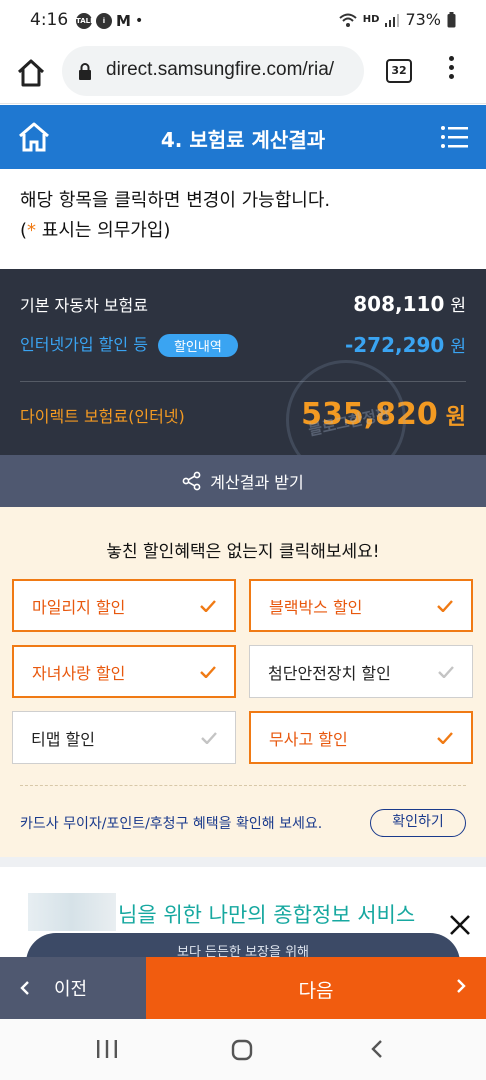 The height and width of the screenshot is (1080, 486). Describe the element at coordinates (31, 73) in the screenshot. I see `browser-home-icon` at that location.